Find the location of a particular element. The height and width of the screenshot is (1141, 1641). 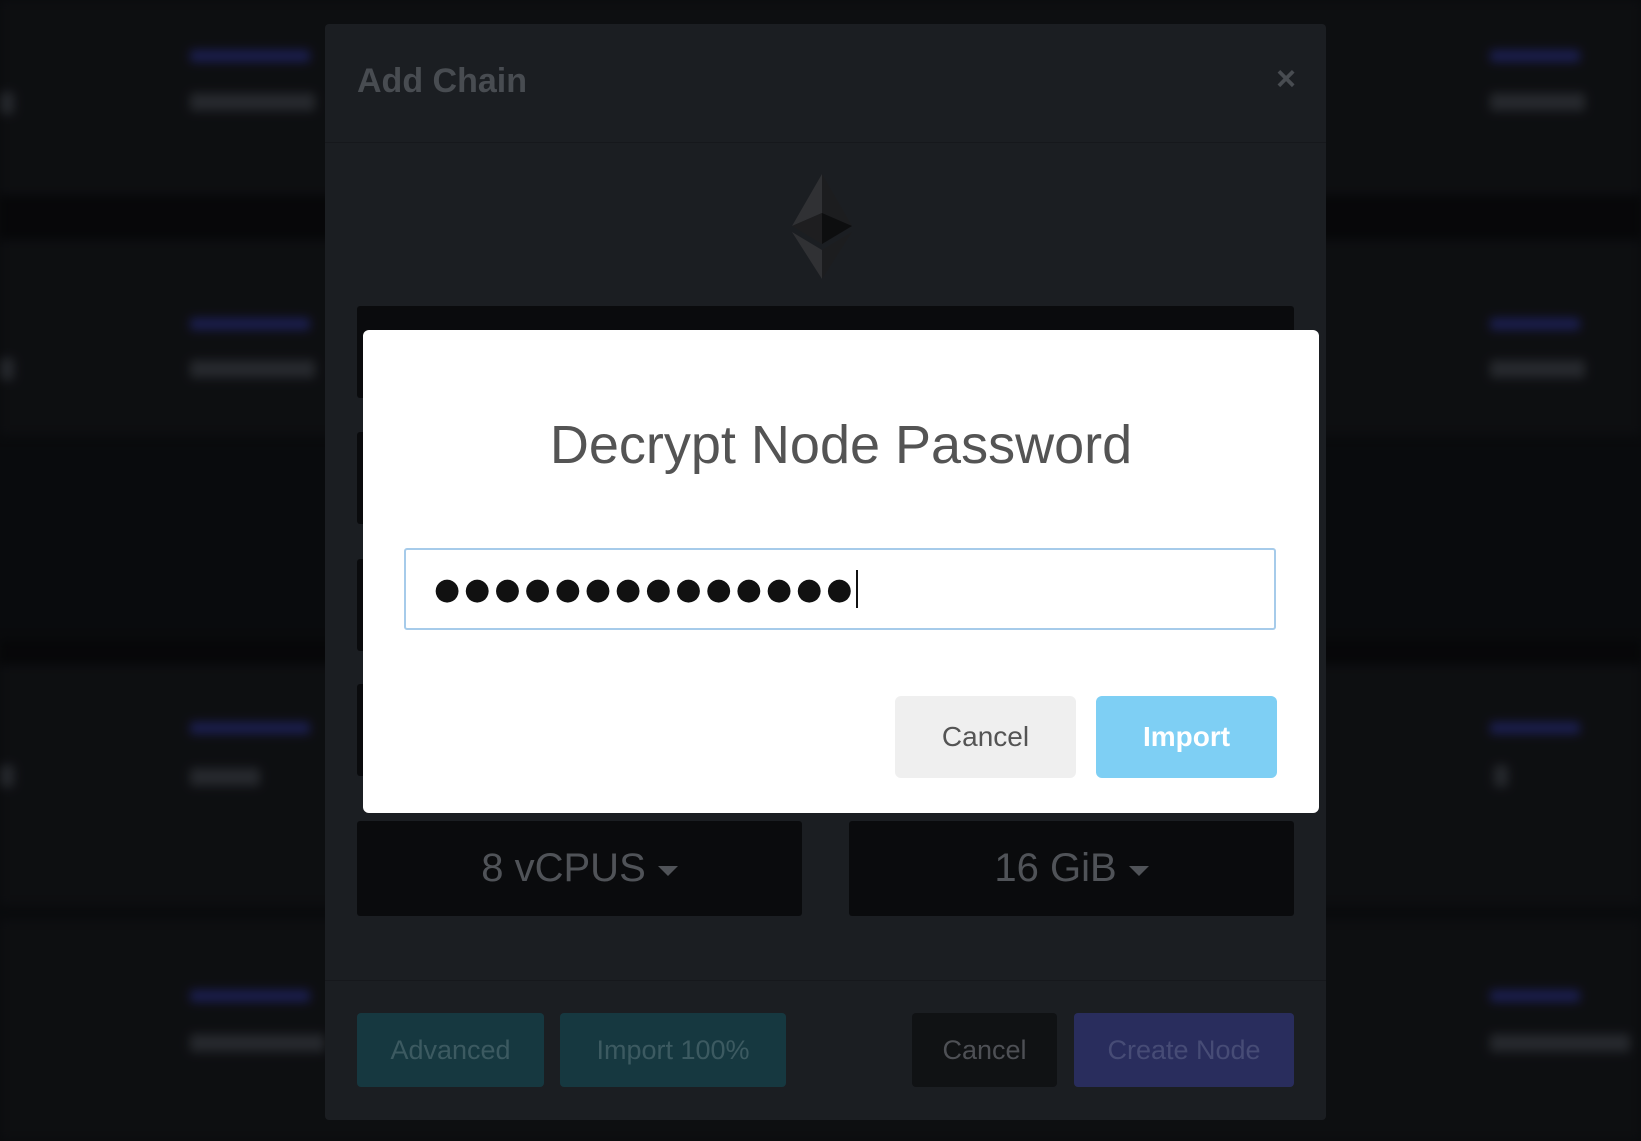

dialog-cancel-button: Cancel is located at coordinates (985, 737).